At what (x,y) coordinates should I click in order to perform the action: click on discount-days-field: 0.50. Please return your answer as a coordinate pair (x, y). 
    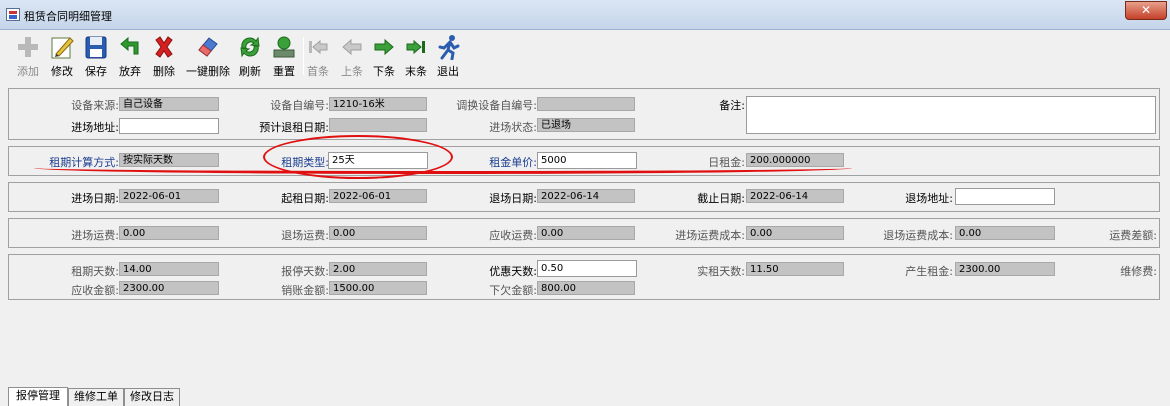
    Looking at the image, I should click on (587, 268).